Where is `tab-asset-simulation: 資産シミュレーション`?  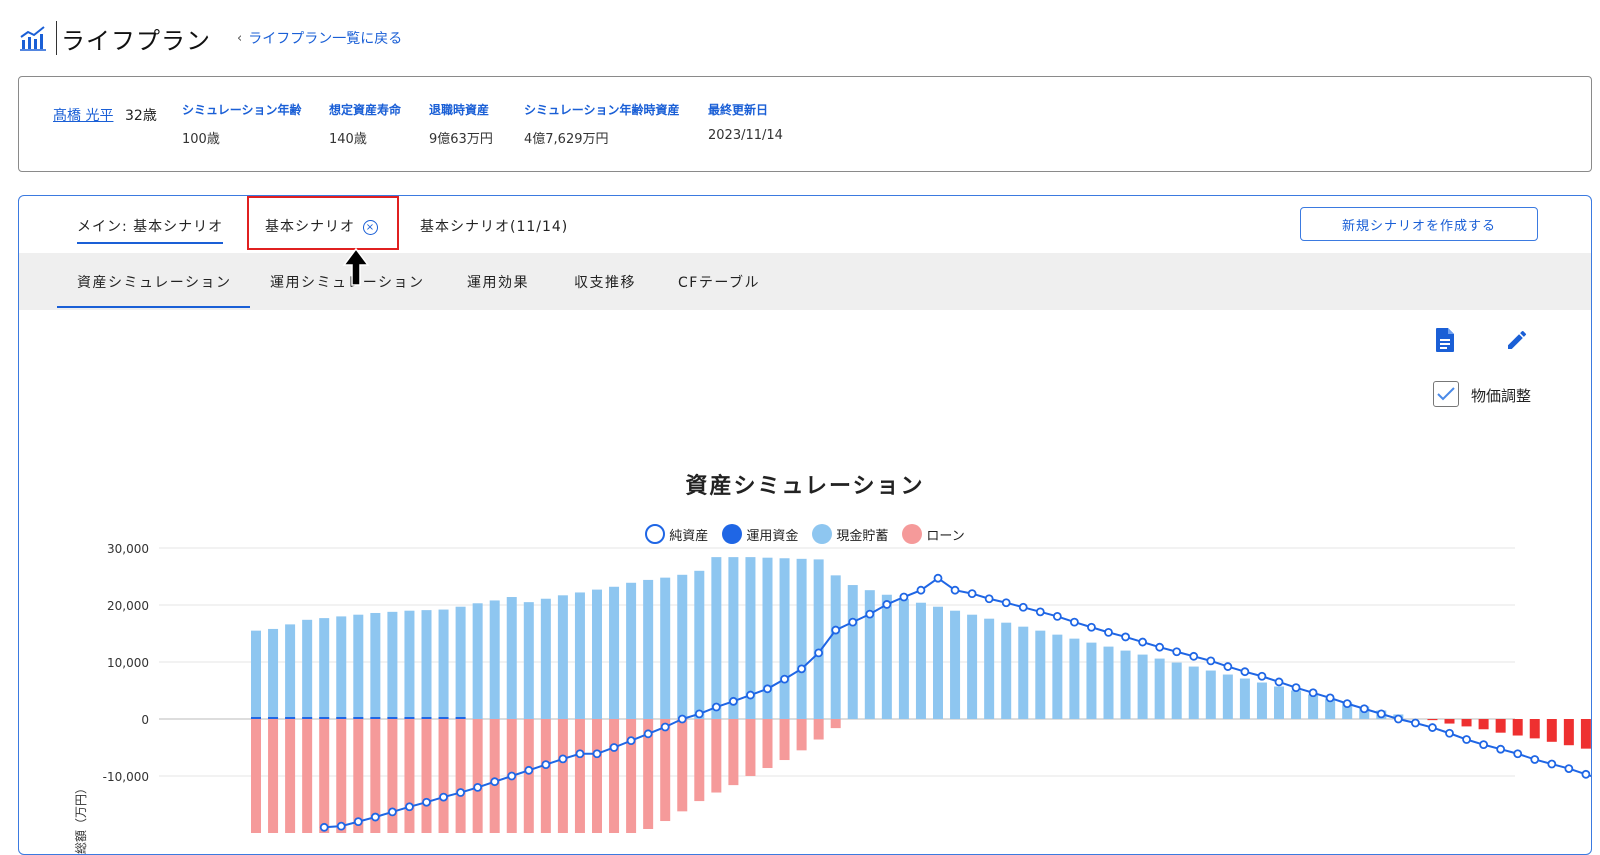
tab-asset-simulation: 資産シミュレーション is located at coordinates (154, 282).